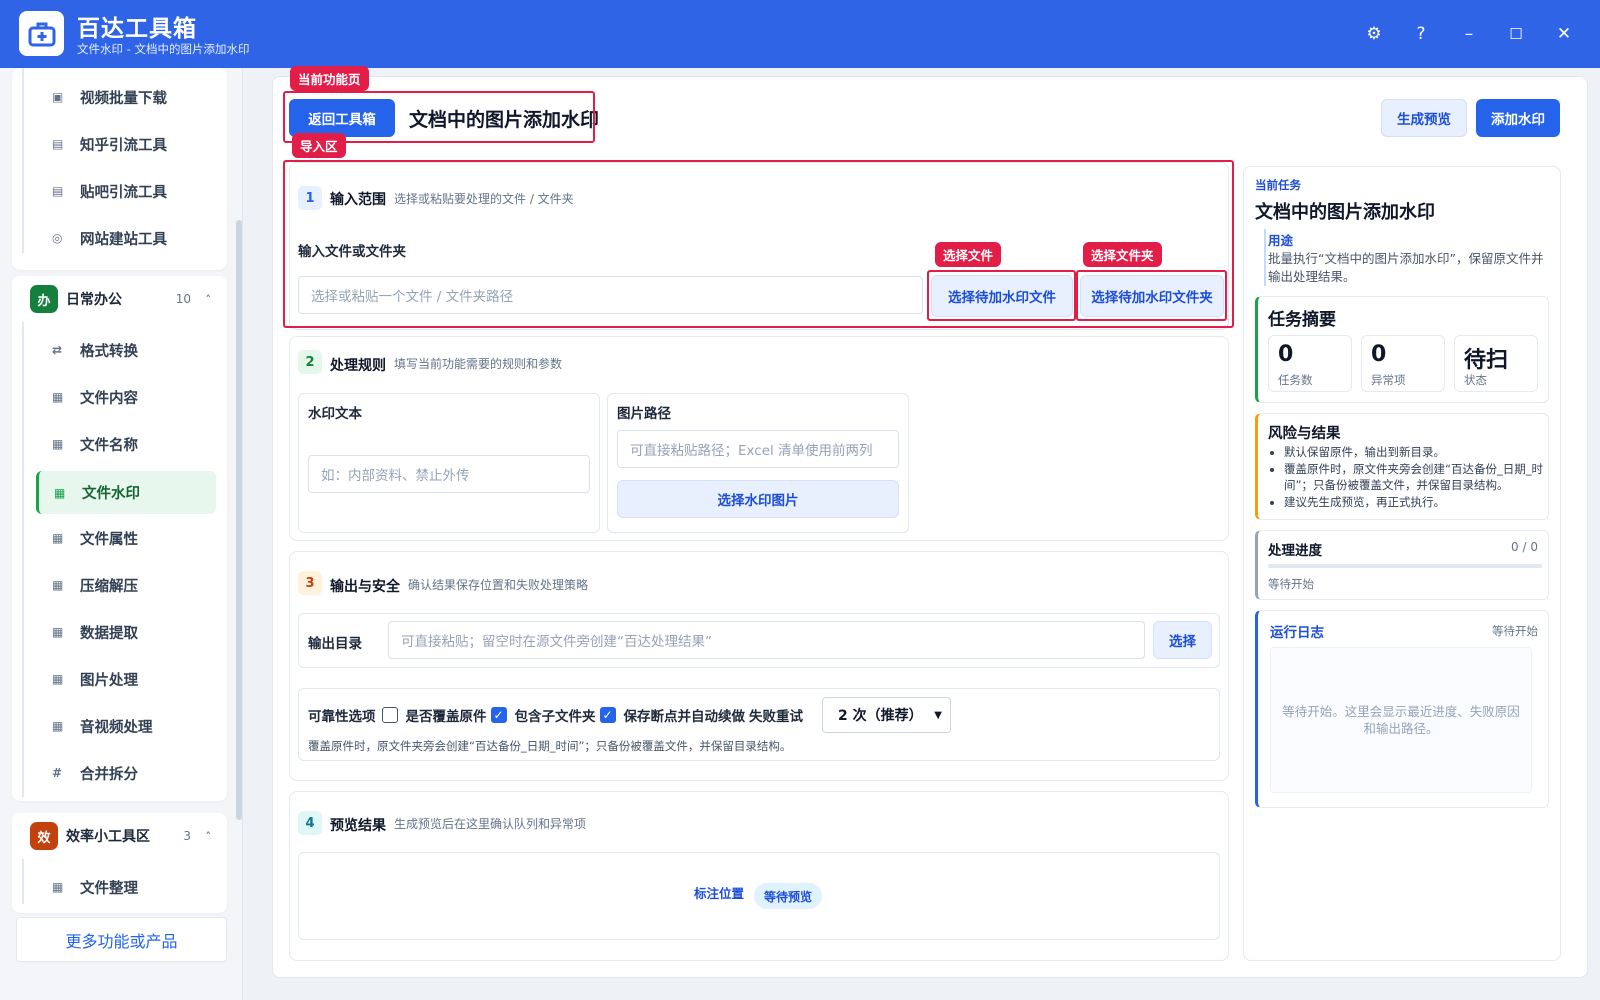 This screenshot has height=1000, width=1600. What do you see at coordinates (1424, 118) in the screenshot?
I see `generate-preview-button: 生成预览` at bounding box center [1424, 118].